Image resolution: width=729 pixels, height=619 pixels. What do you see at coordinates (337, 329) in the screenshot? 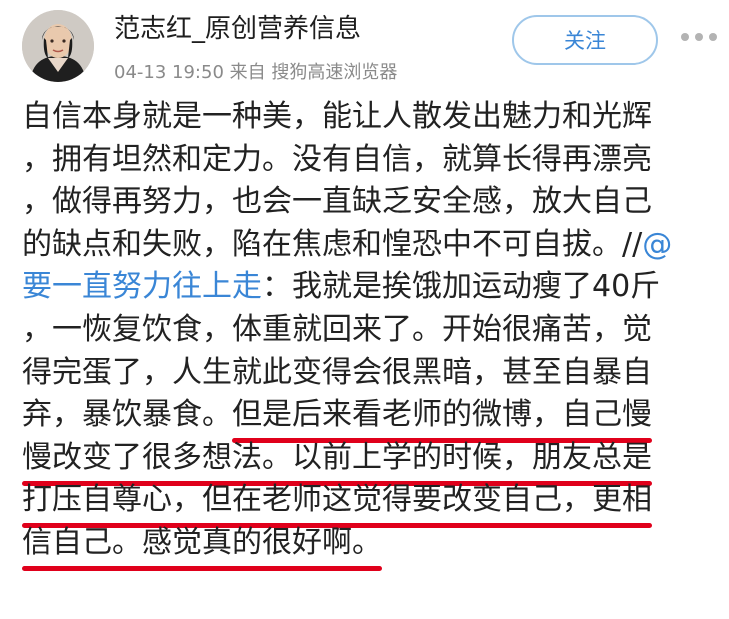
I see `post-line: ，一恢复饮食，体重就回来了。开始很痛苦，觉` at bounding box center [337, 329].